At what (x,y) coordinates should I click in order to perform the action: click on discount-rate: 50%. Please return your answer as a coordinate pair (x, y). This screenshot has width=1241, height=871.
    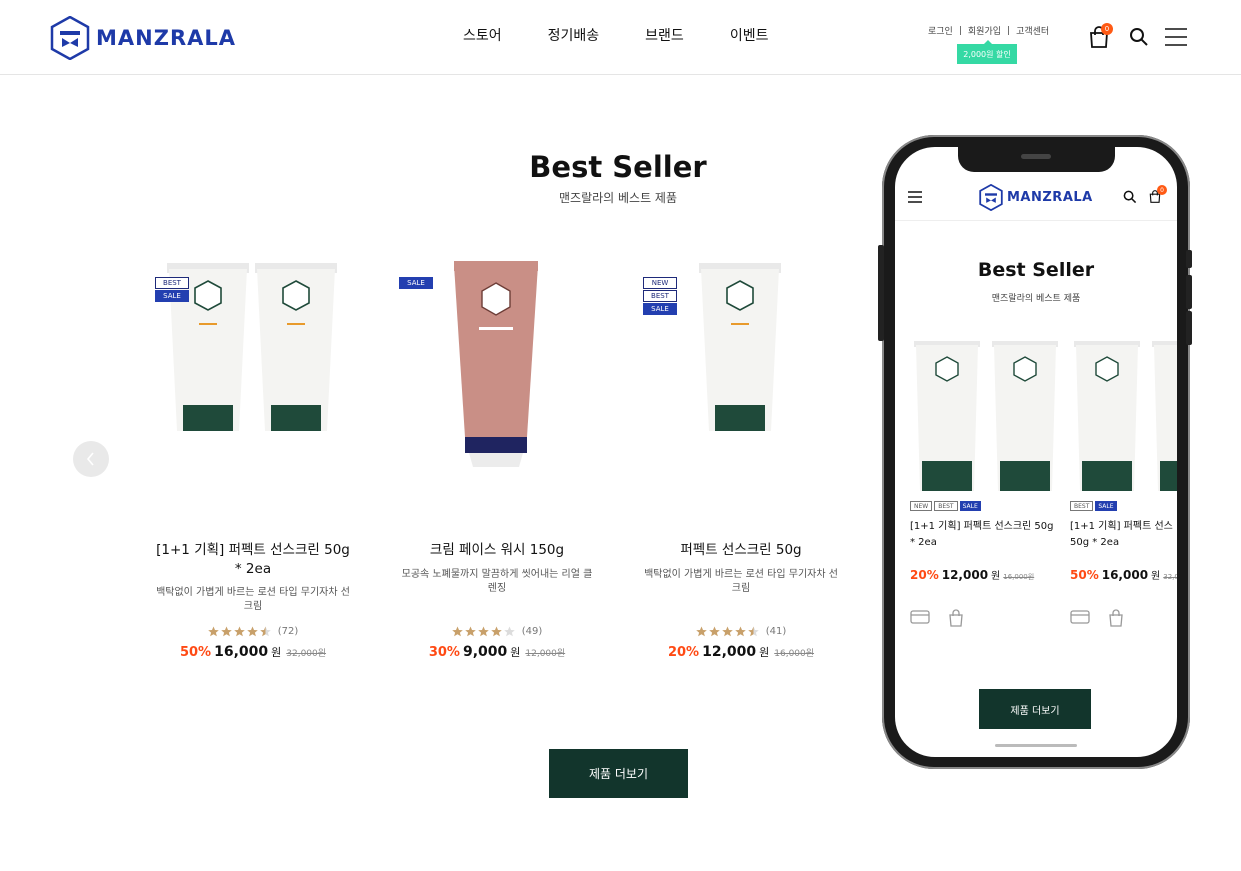
    Looking at the image, I should click on (1084, 575).